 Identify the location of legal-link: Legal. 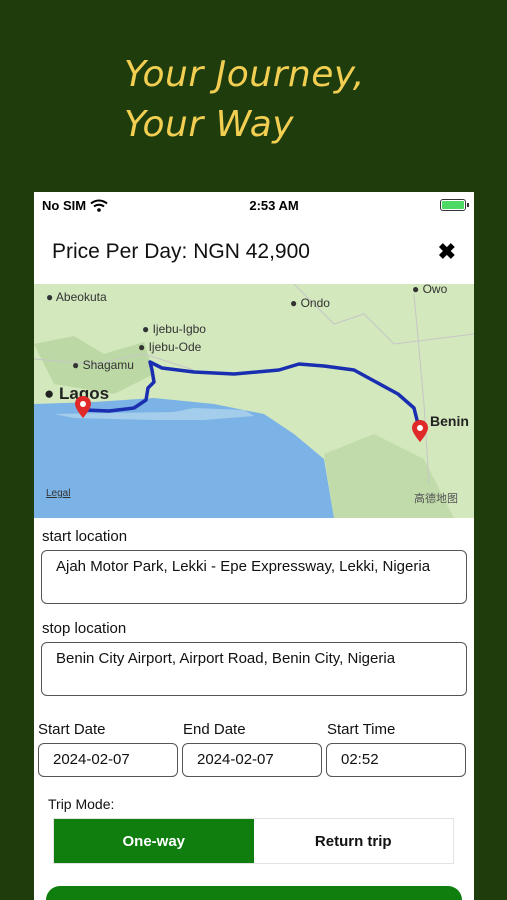
(58, 493).